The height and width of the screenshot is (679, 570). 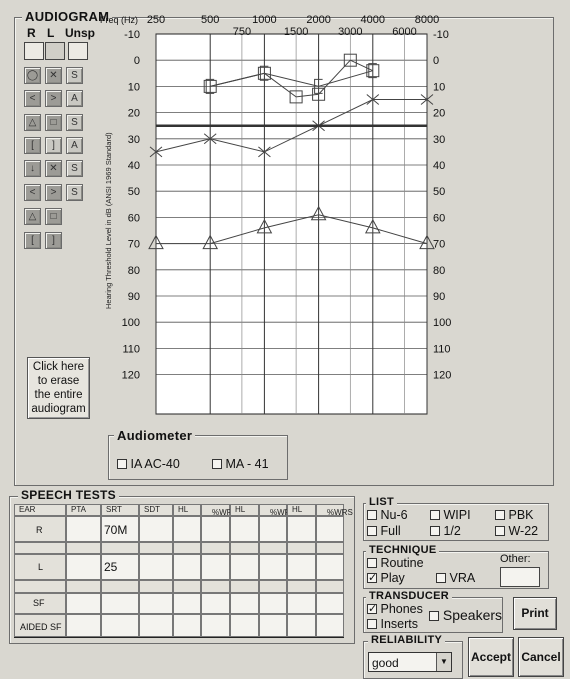 I want to click on list-w22-checkbox, so click(x=500, y=531).